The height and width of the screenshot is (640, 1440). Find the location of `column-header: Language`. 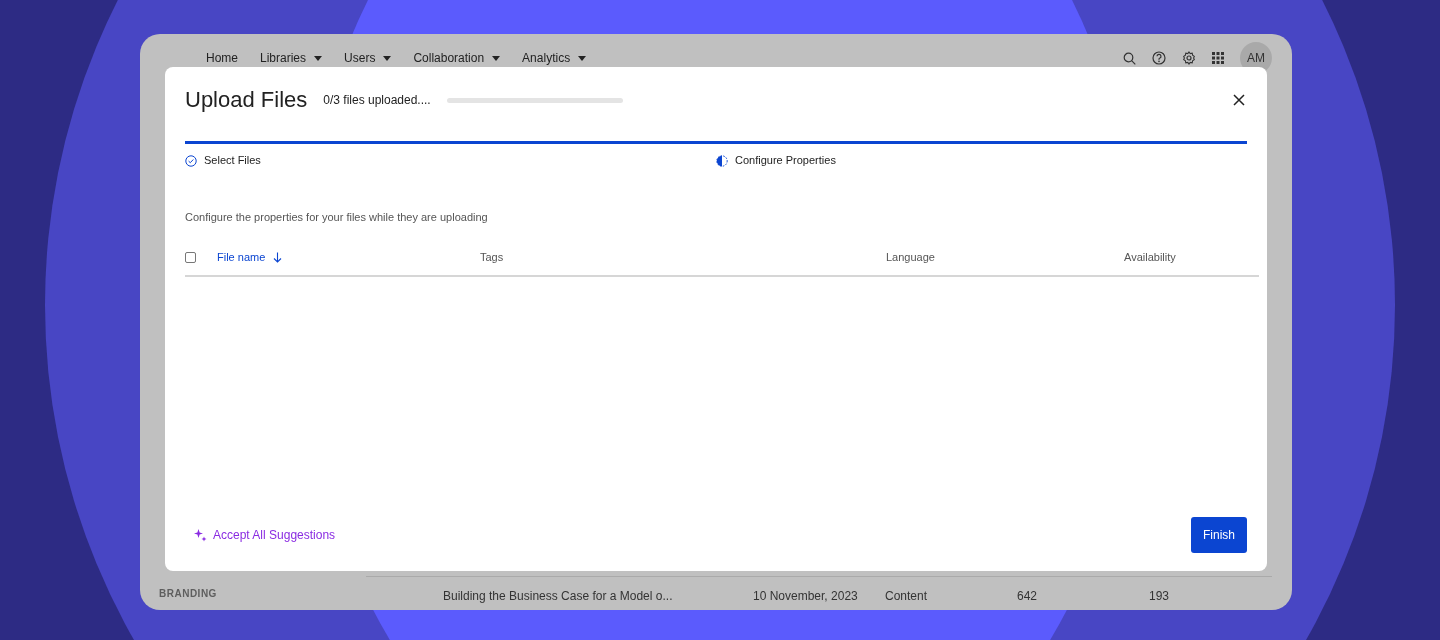

column-header: Language is located at coordinates (910, 257).